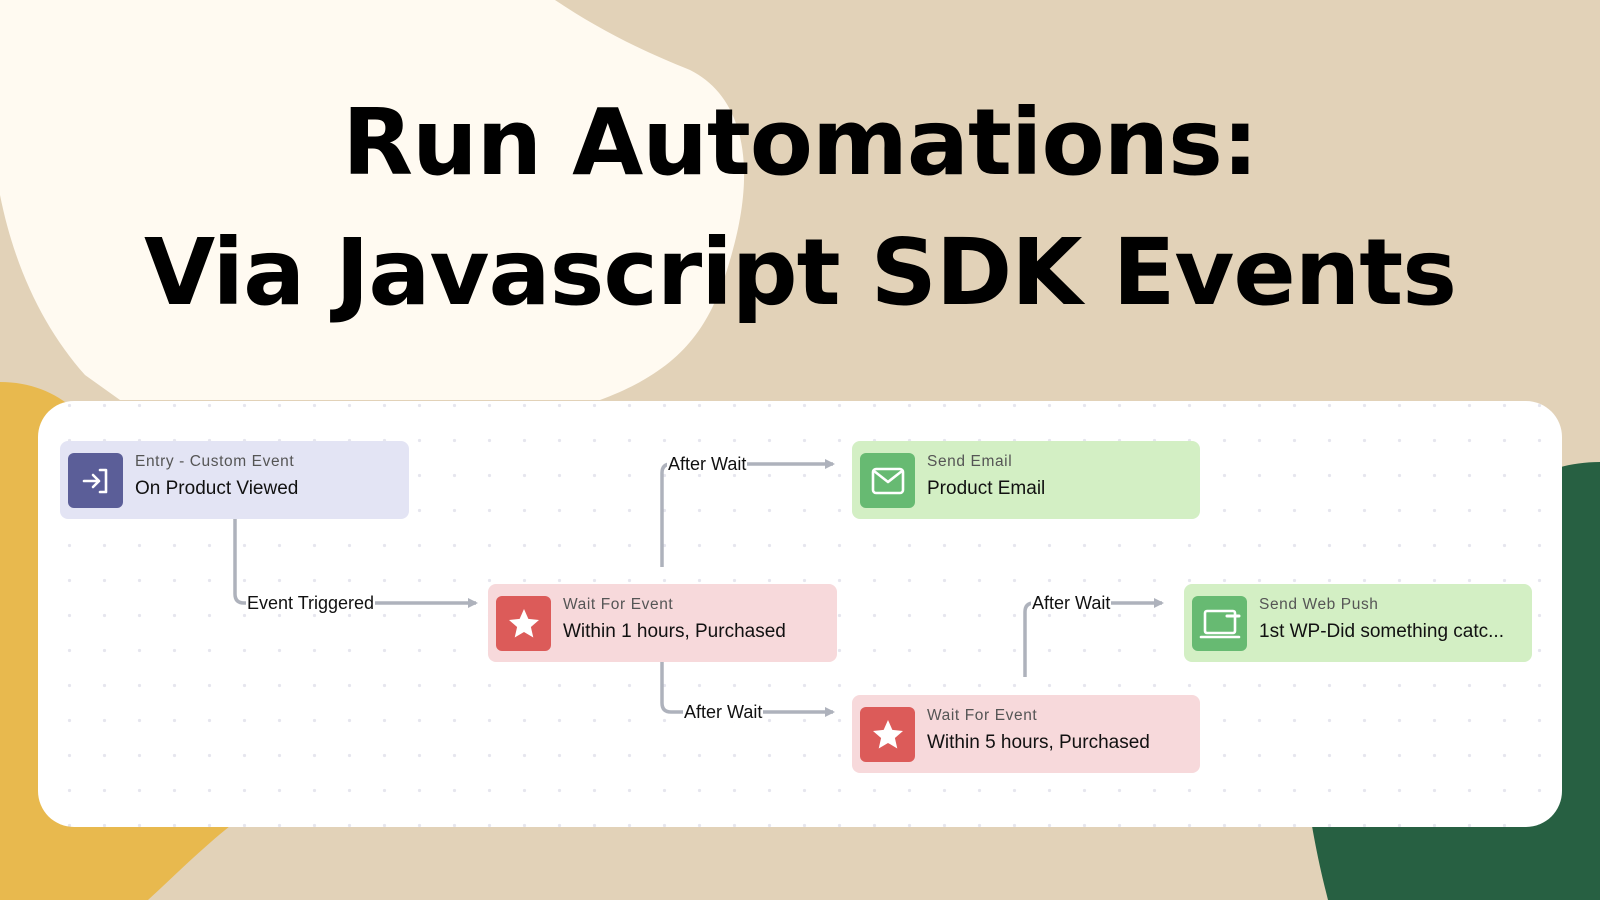 This screenshot has width=1600, height=900. I want to click on node-wait-for-event-2: Wait For Event Within 5 hours, Purchased, so click(1026, 734).